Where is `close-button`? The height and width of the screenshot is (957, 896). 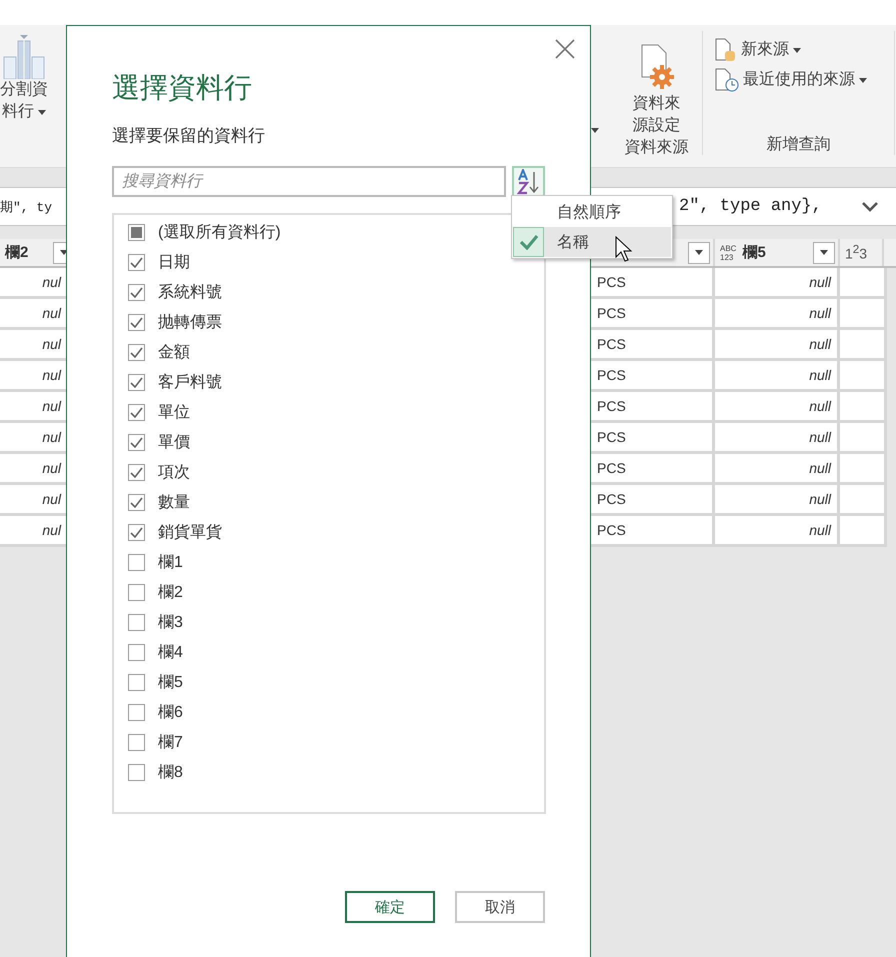
close-button is located at coordinates (565, 49).